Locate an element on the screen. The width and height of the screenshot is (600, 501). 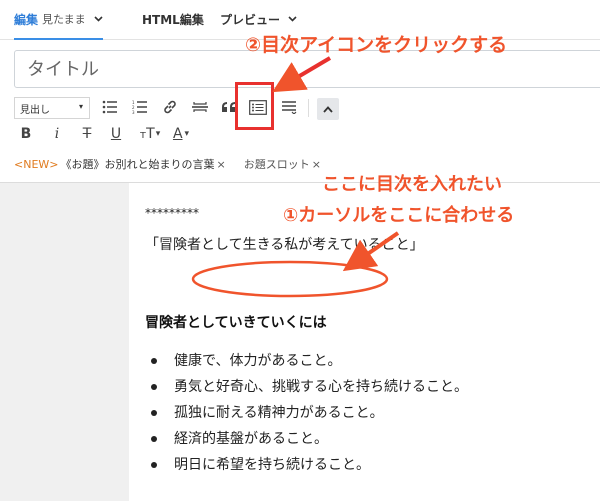
underline-icon: U is located at coordinates (116, 134).